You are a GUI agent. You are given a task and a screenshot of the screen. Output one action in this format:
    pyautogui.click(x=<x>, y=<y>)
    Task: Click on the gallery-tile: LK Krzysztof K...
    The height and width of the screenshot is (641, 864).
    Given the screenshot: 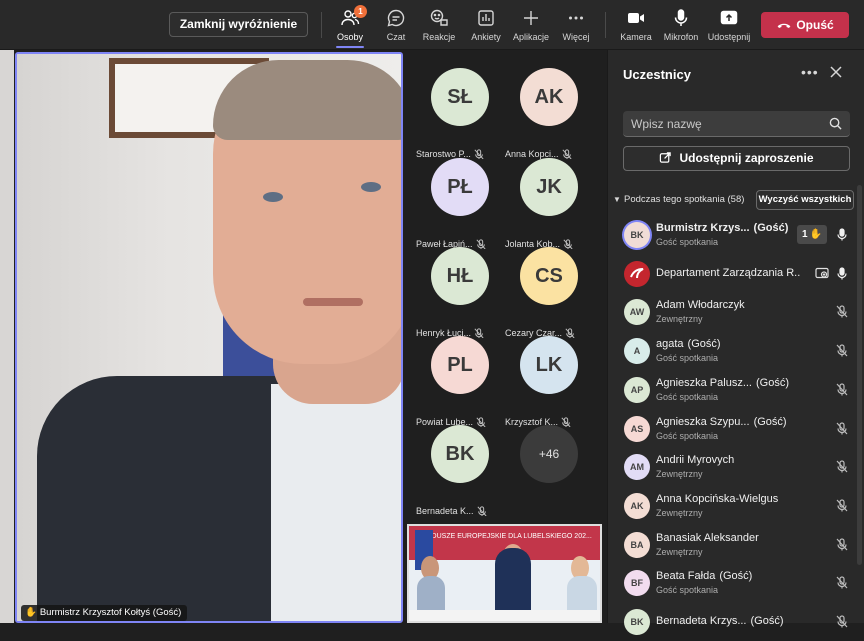 What is the action you would take?
    pyautogui.click(x=550, y=381)
    